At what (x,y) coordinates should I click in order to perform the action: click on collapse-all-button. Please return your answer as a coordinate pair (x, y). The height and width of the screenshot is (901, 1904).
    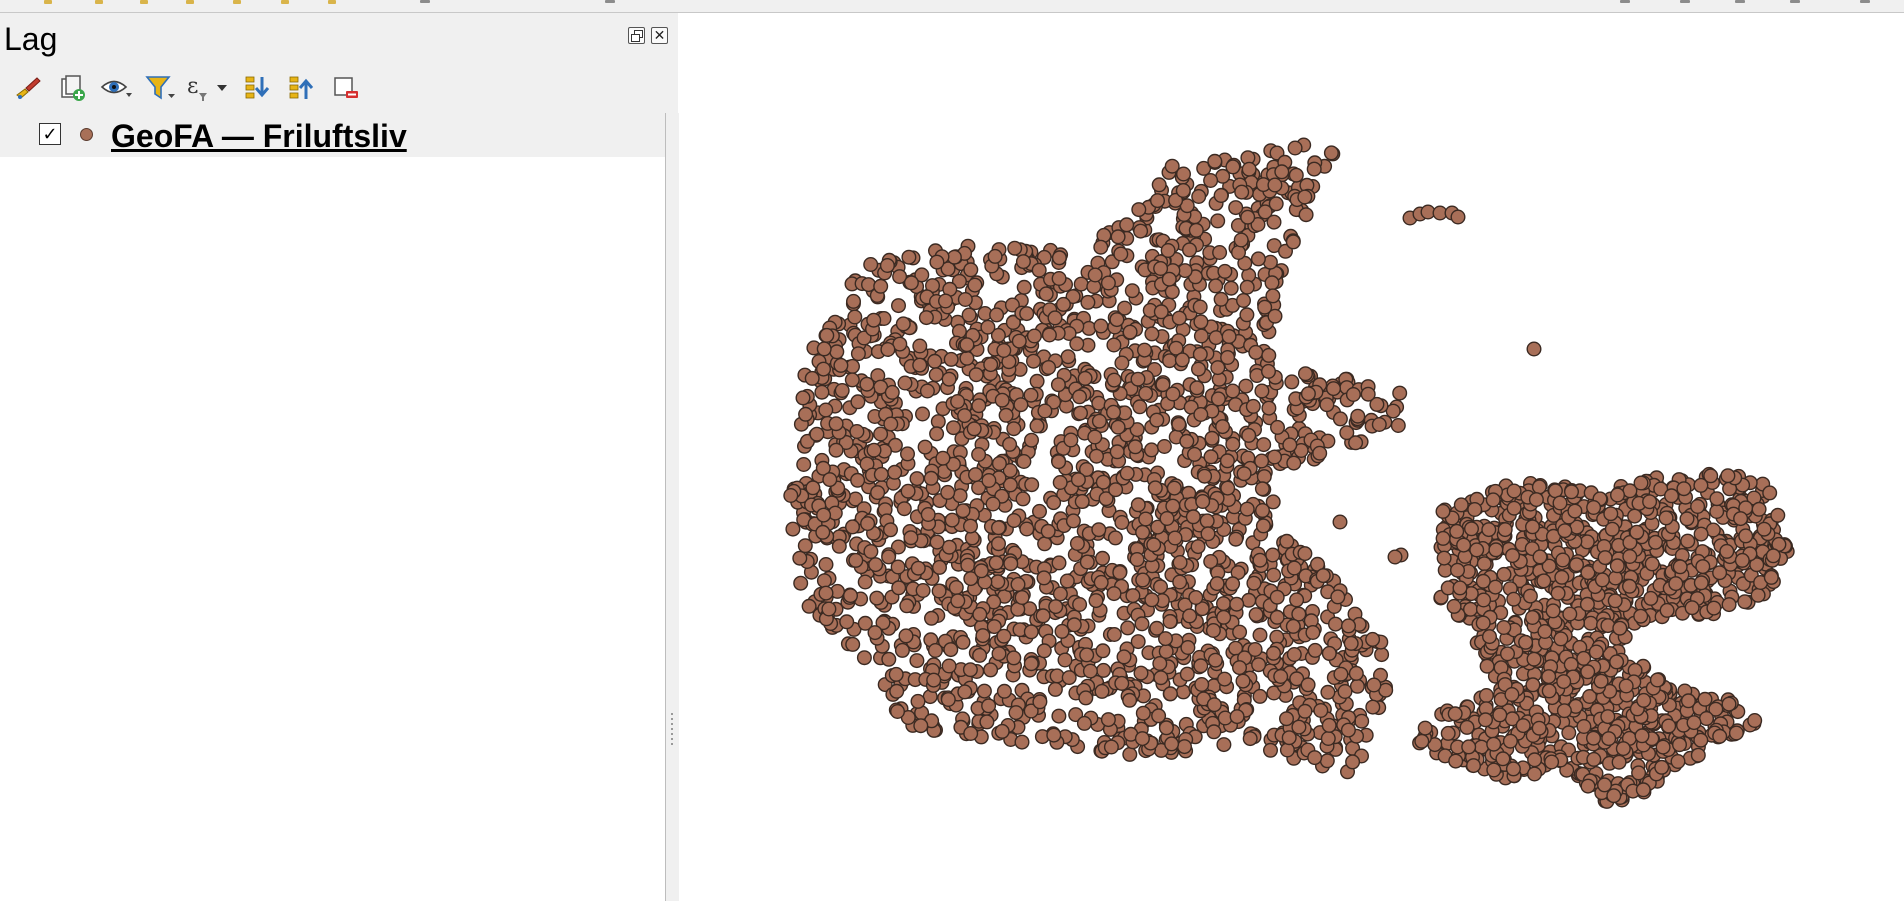
    Looking at the image, I should click on (302, 88).